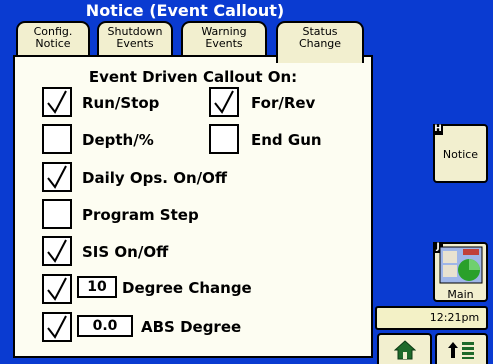 This screenshot has width=493, height=364. I want to click on home-button, so click(404, 348).